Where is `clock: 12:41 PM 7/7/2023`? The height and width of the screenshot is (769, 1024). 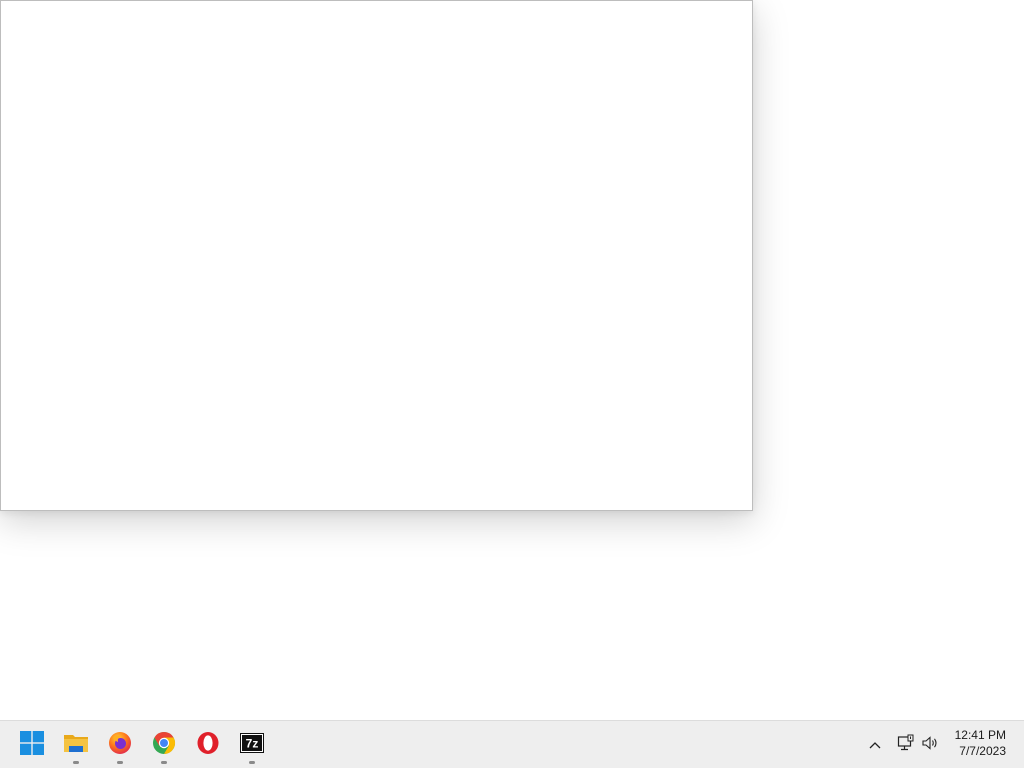
clock: 12:41 PM 7/7/2023 is located at coordinates (980, 743).